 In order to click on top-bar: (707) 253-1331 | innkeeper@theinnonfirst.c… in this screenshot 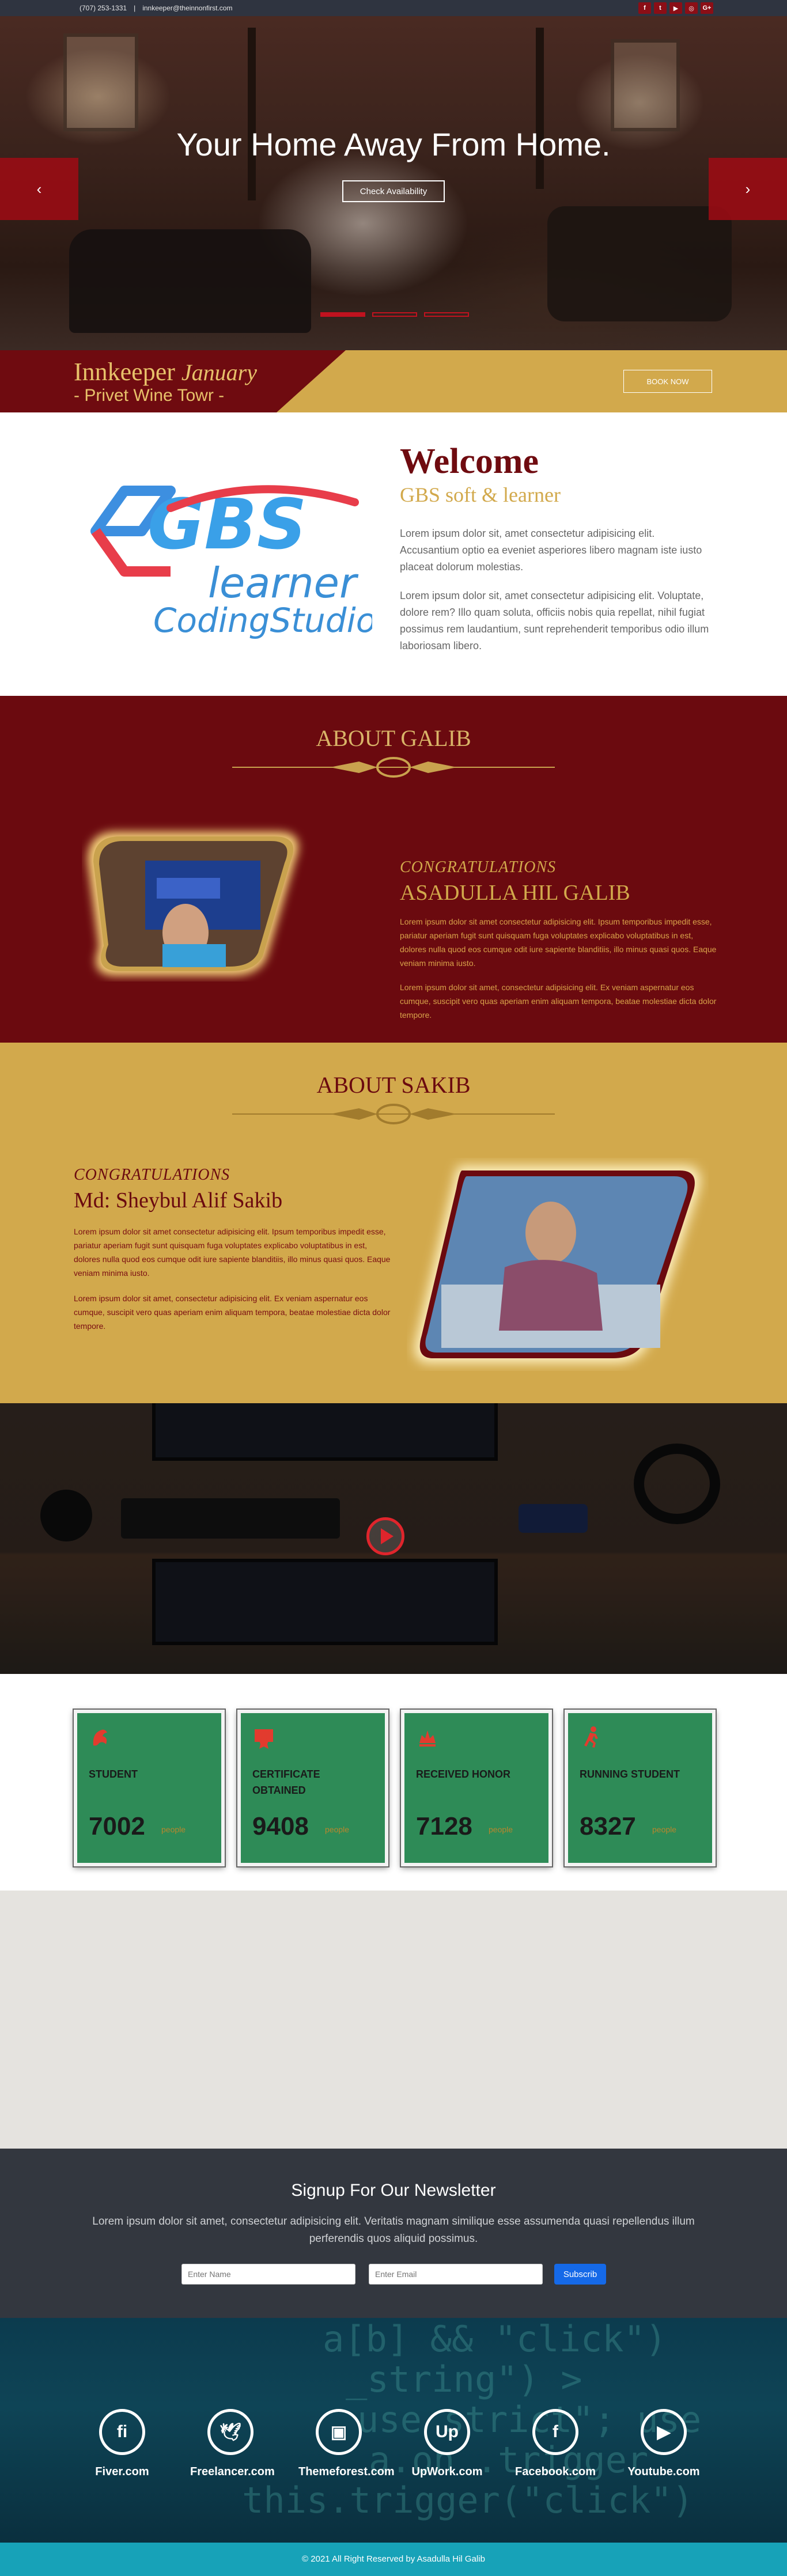, I will do `click(393, 8)`.